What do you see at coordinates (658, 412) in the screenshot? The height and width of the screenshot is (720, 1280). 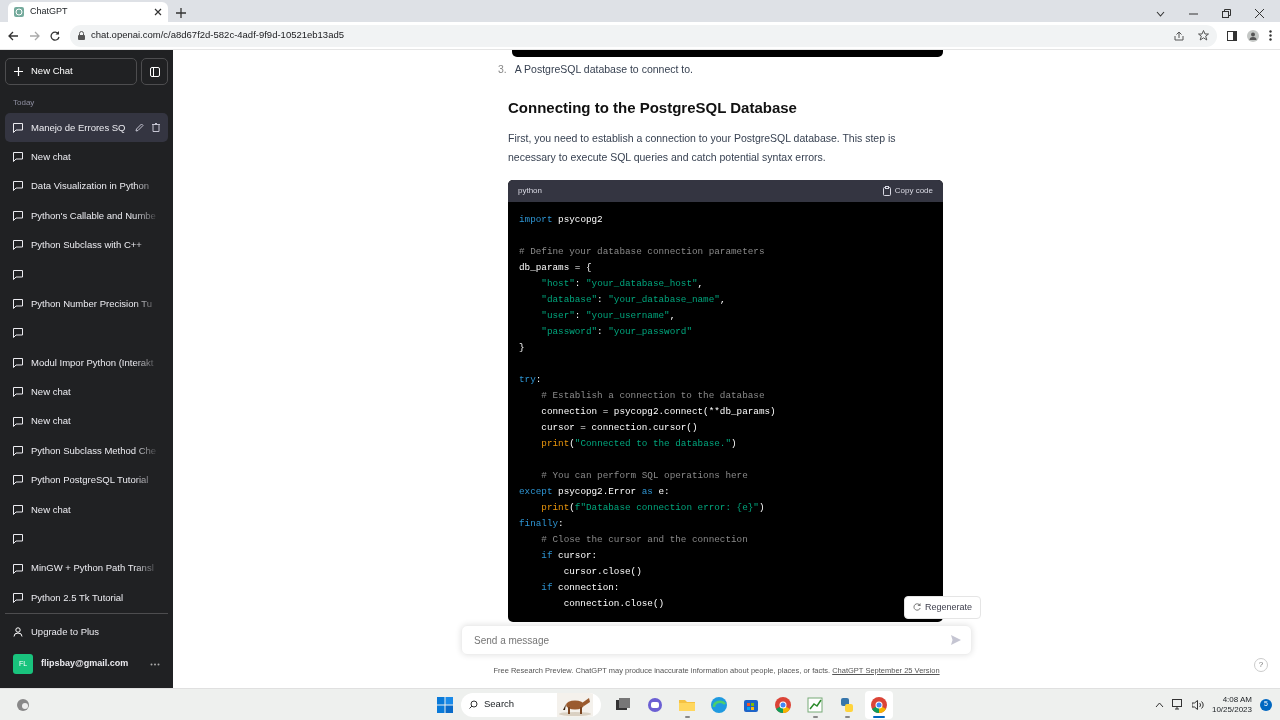 I see `code-line: connection = psycopg2.connect(**db_params)` at bounding box center [658, 412].